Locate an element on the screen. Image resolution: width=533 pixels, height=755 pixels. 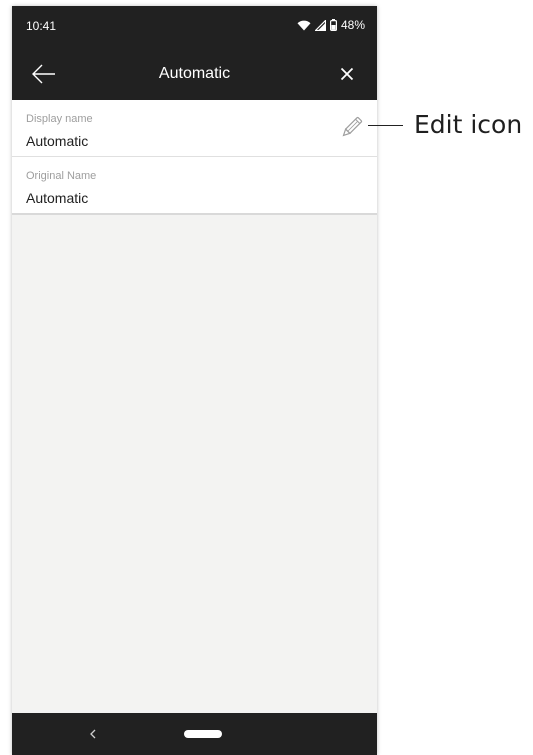
nav-home-button is located at coordinates (203, 734).